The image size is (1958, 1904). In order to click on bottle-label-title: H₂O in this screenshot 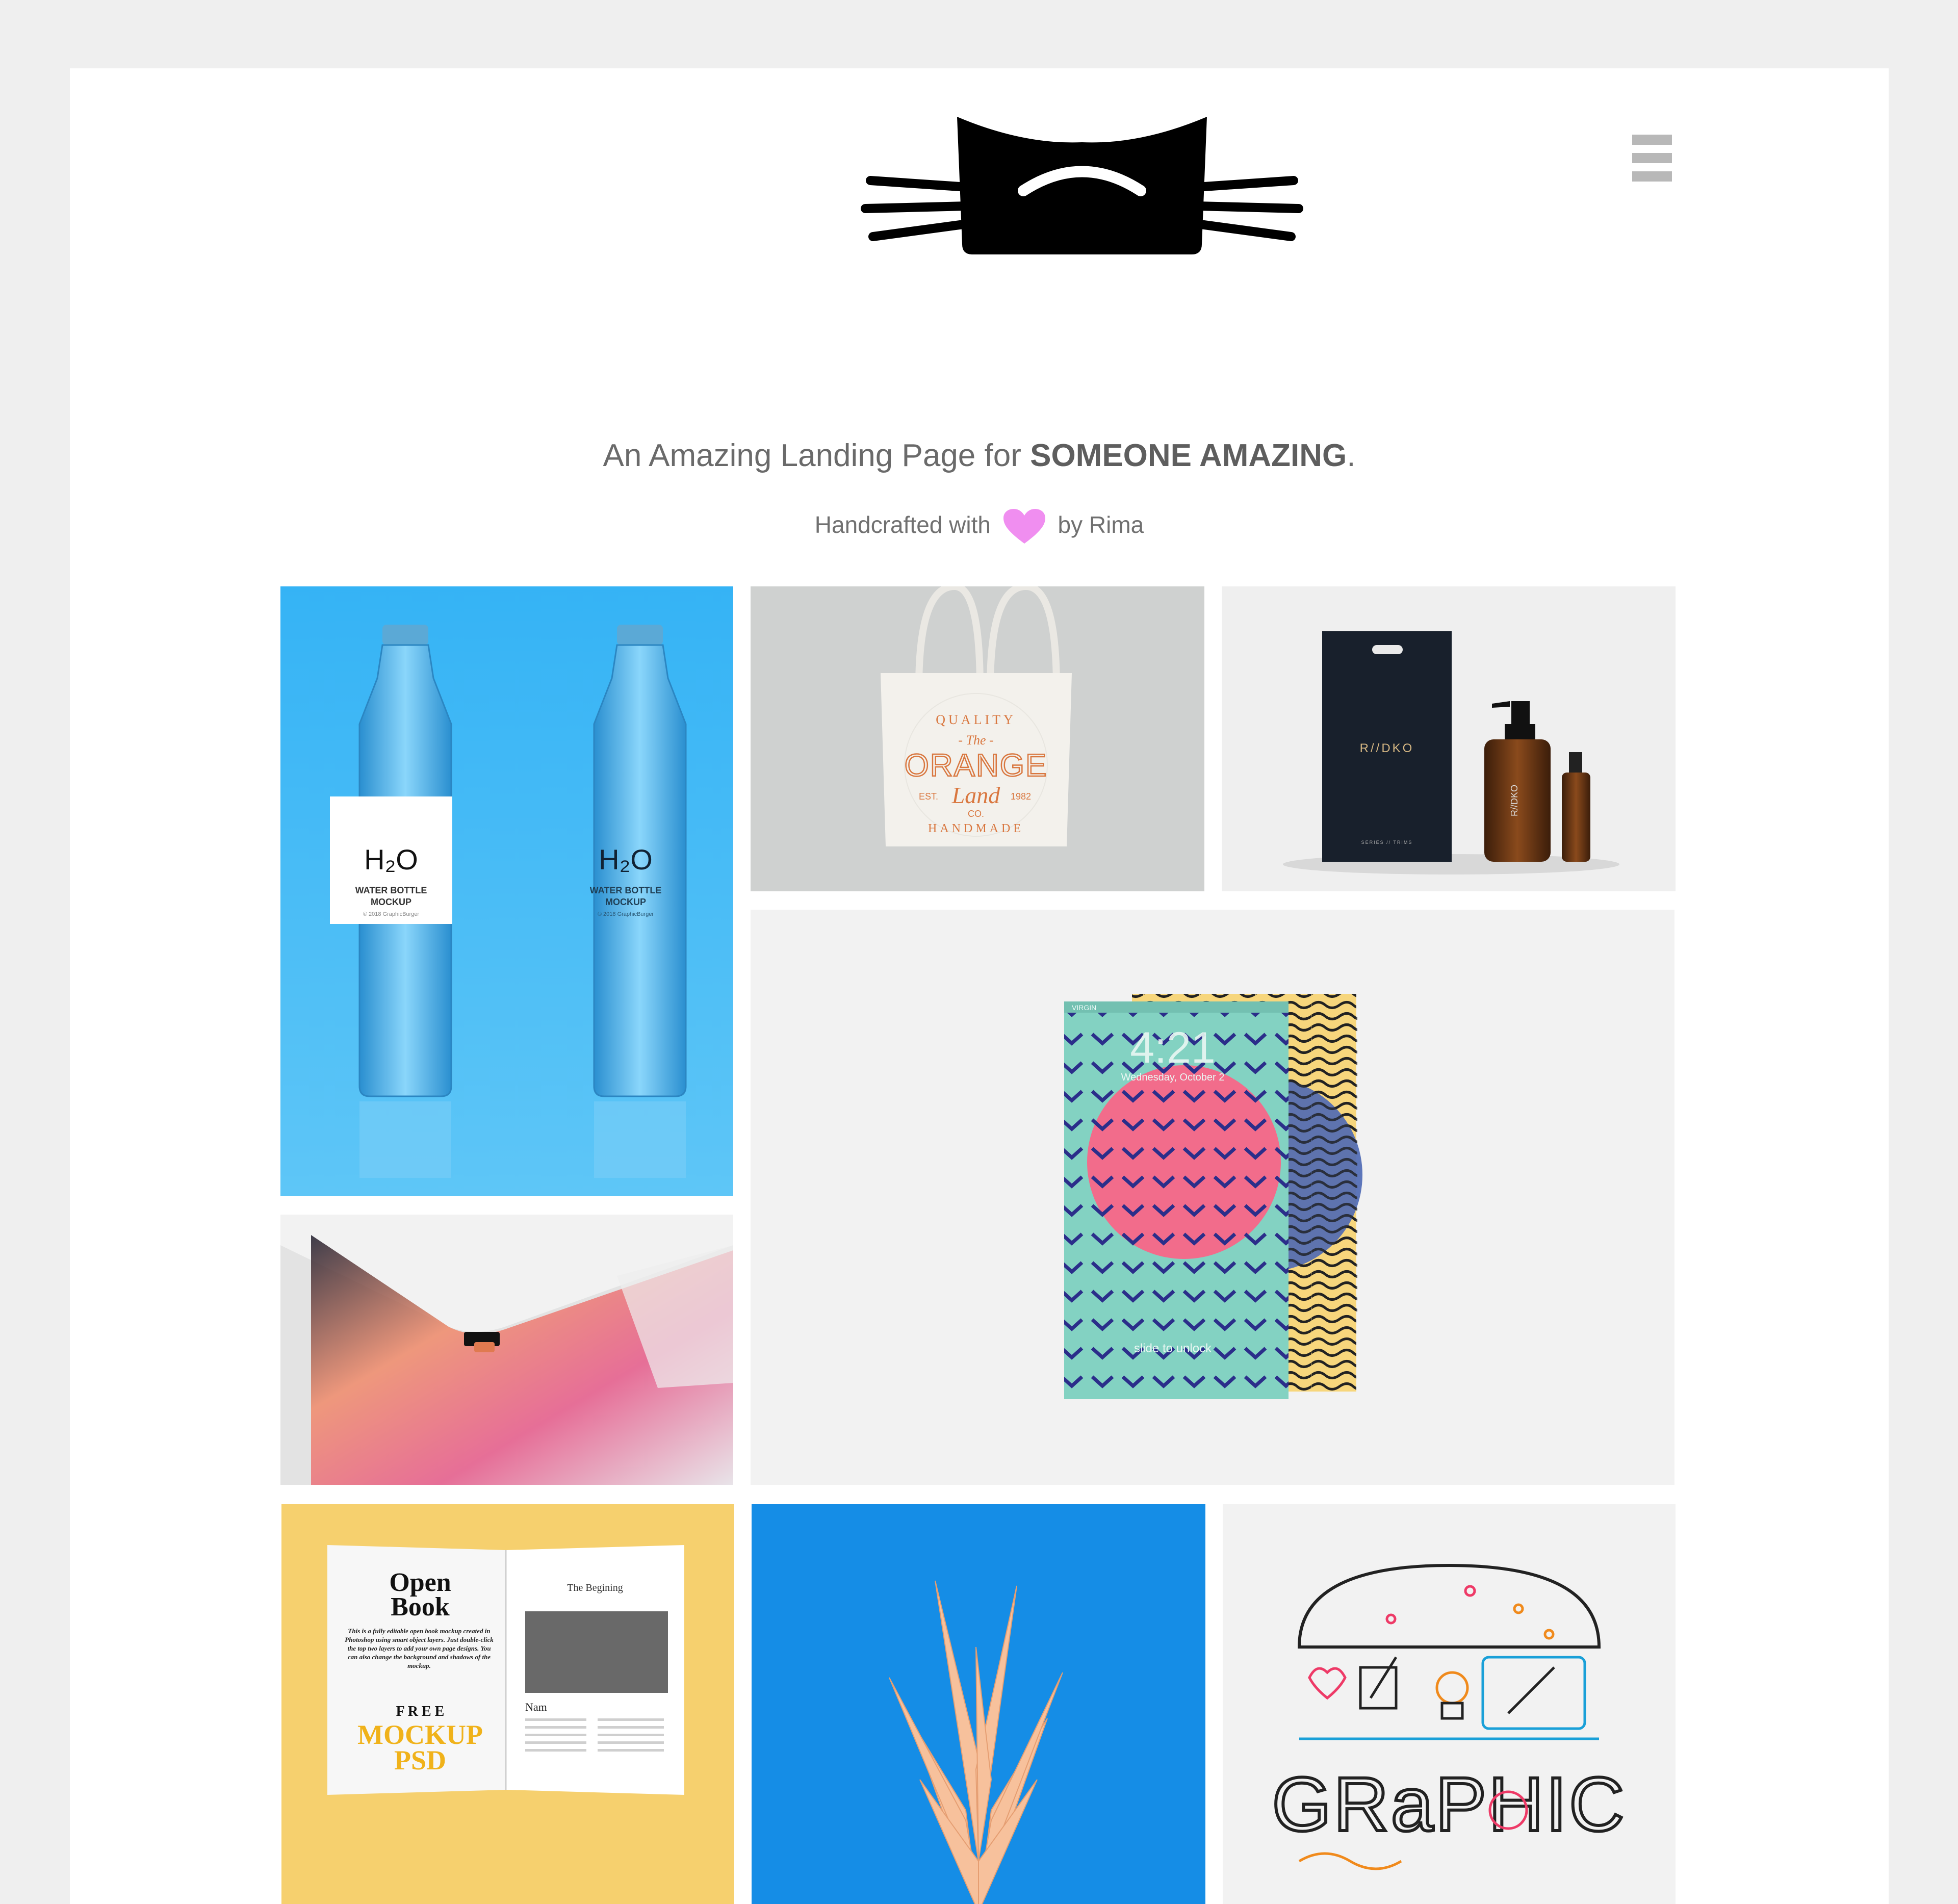, I will do `click(391, 859)`.